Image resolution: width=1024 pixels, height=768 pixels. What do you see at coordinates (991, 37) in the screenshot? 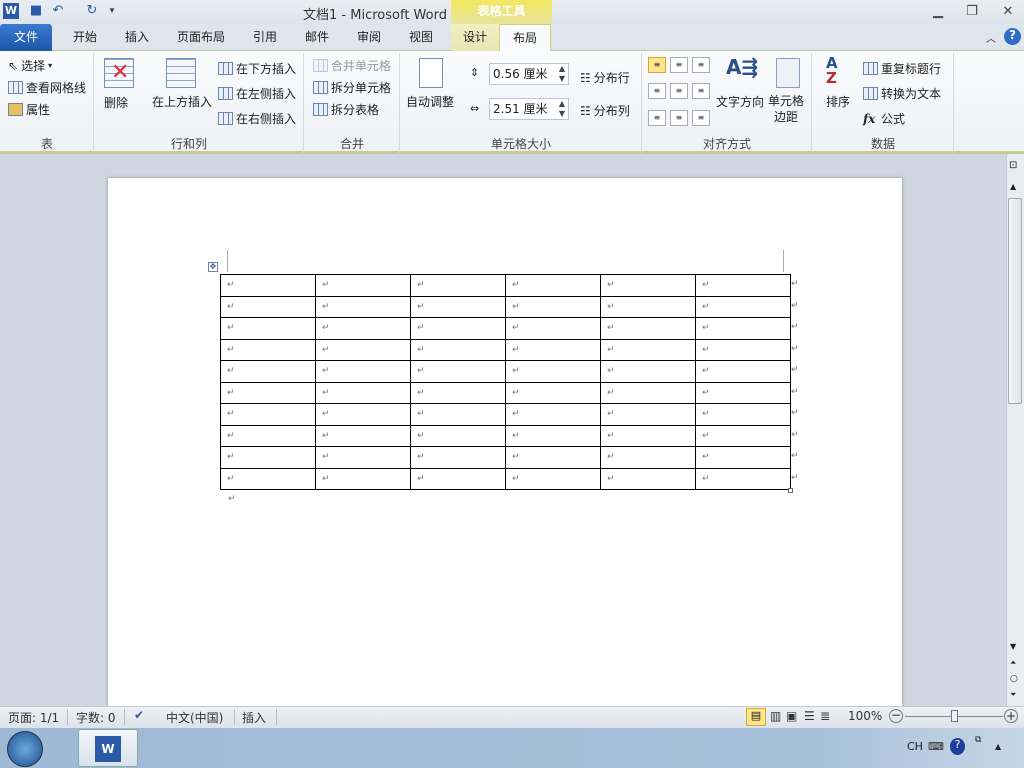
I see `collapse-ribbon-icon: ︿` at bounding box center [991, 37].